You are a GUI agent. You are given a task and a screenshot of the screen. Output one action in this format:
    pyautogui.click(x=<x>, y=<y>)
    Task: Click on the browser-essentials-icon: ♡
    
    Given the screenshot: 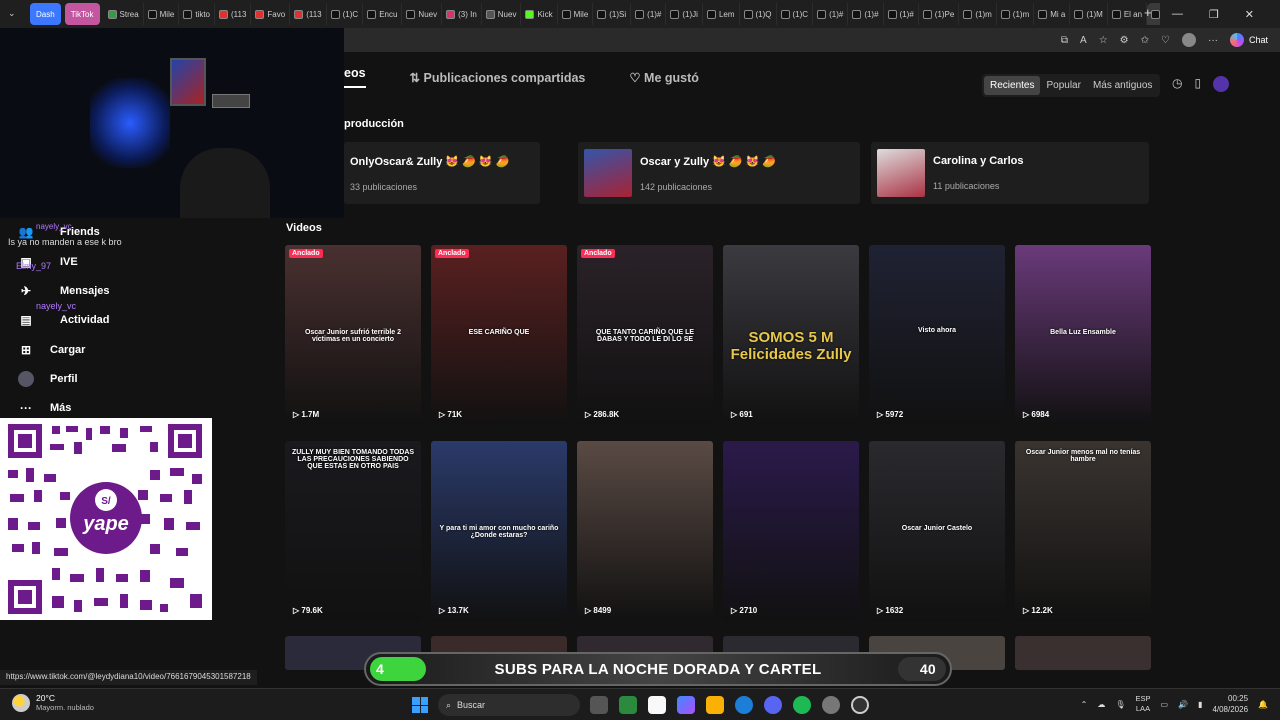 What is the action you would take?
    pyautogui.click(x=1165, y=40)
    